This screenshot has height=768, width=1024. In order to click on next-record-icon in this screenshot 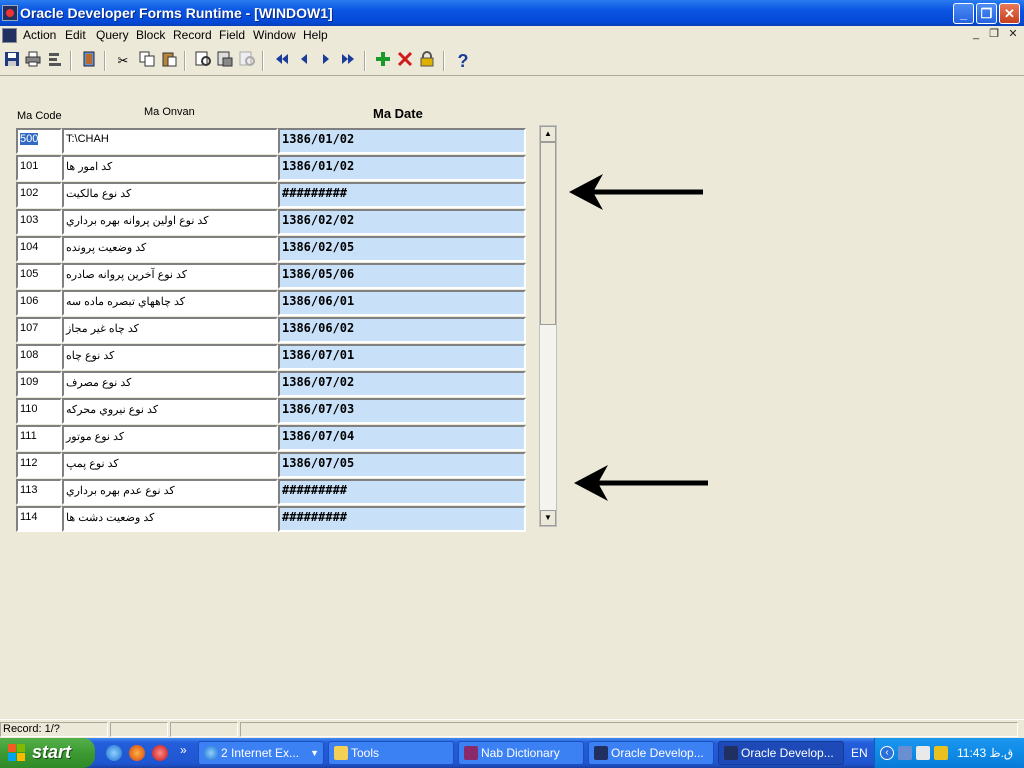, I will do `click(326, 61)`.